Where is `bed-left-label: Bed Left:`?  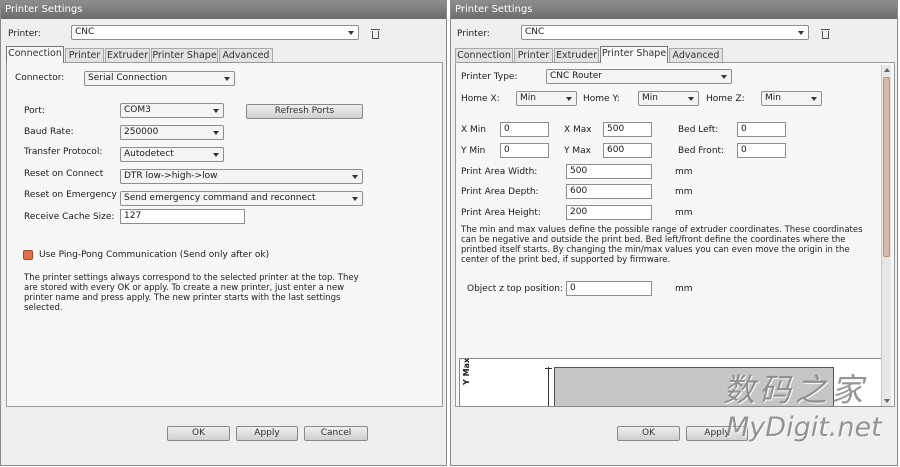 bed-left-label: Bed Left: is located at coordinates (698, 130).